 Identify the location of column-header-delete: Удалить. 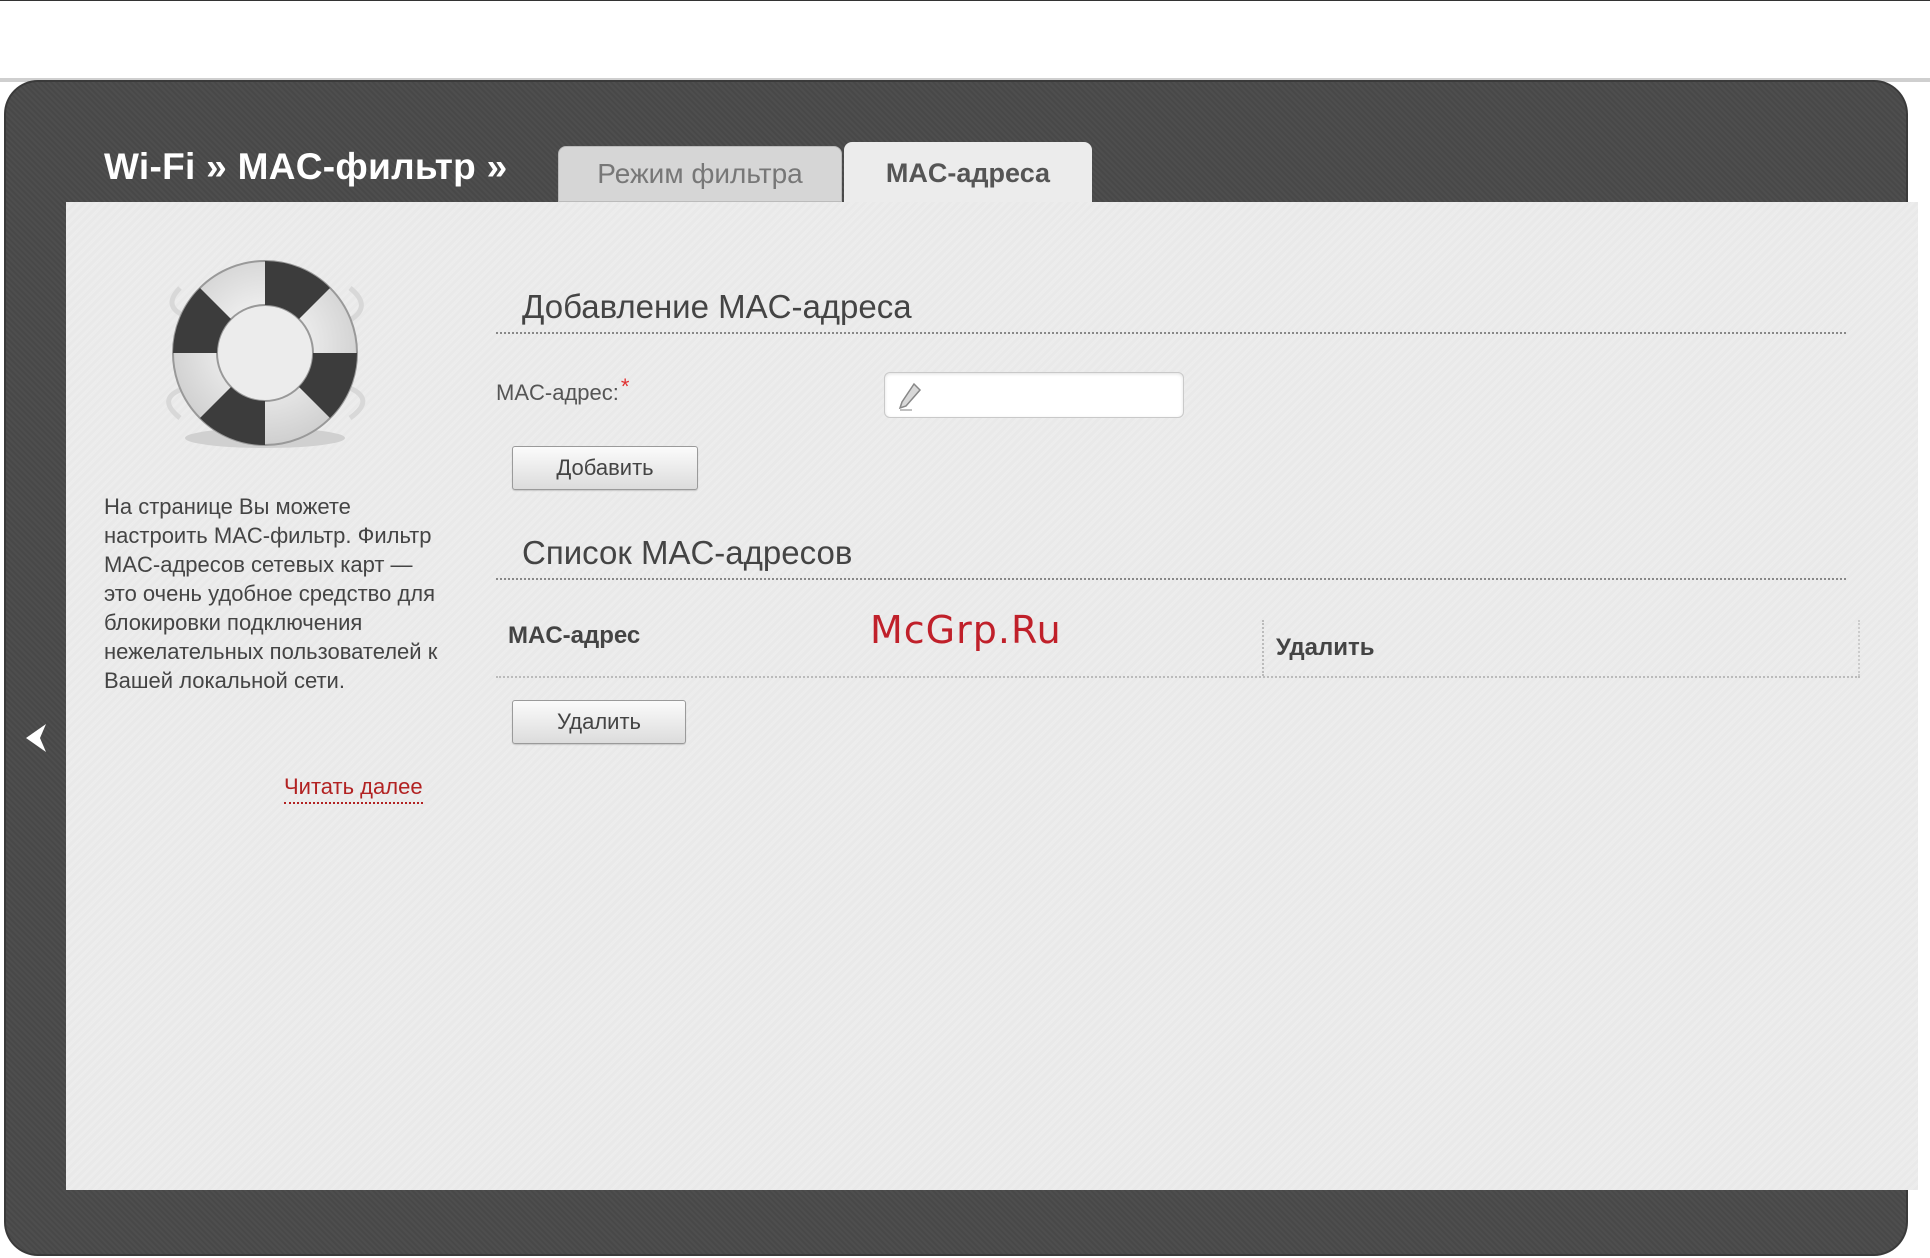
(1325, 647).